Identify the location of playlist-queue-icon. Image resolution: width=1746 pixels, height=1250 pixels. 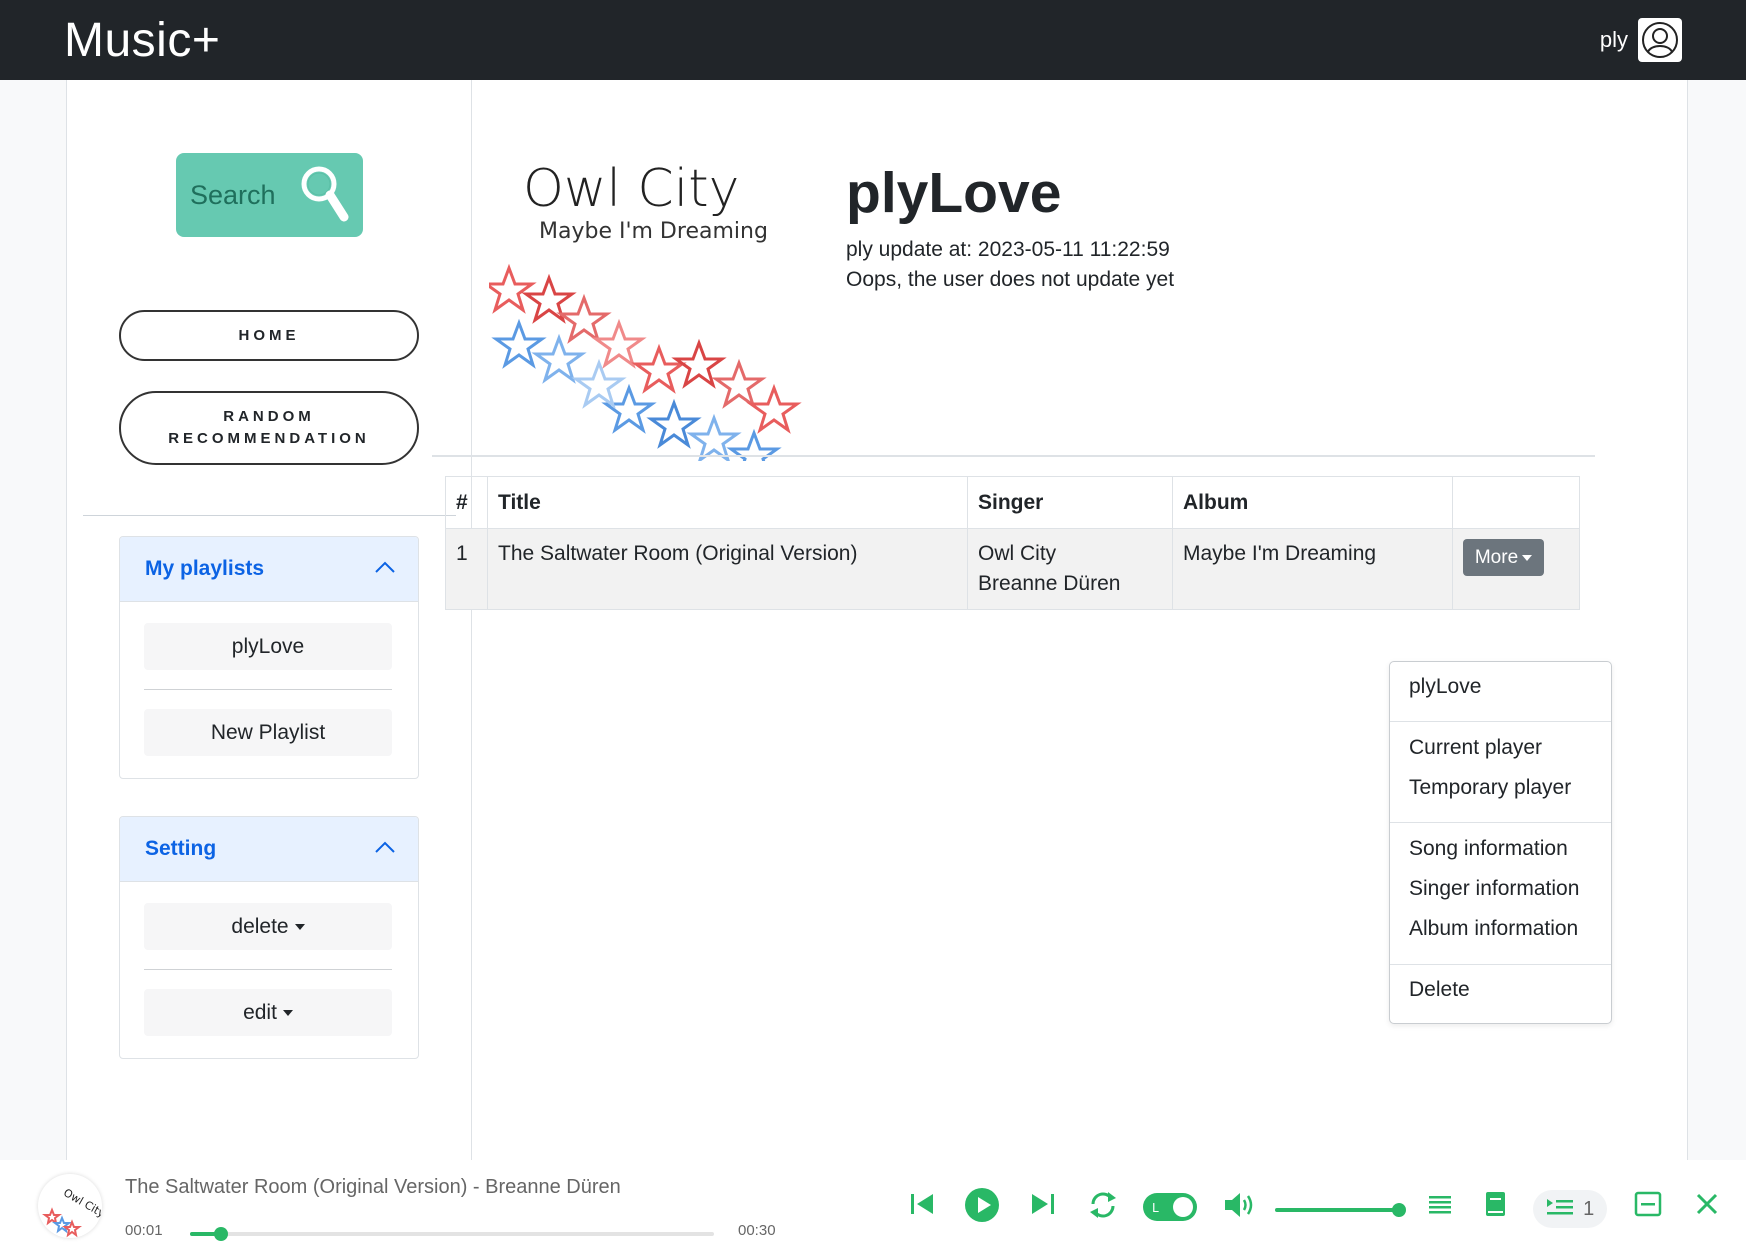
(1440, 1206).